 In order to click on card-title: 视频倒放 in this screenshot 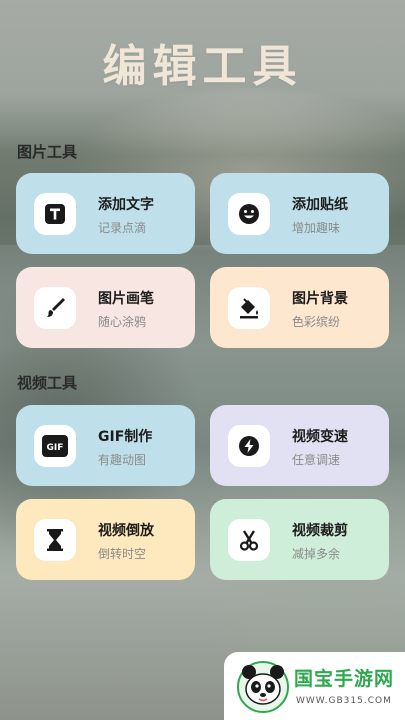, I will do `click(126, 531)`.